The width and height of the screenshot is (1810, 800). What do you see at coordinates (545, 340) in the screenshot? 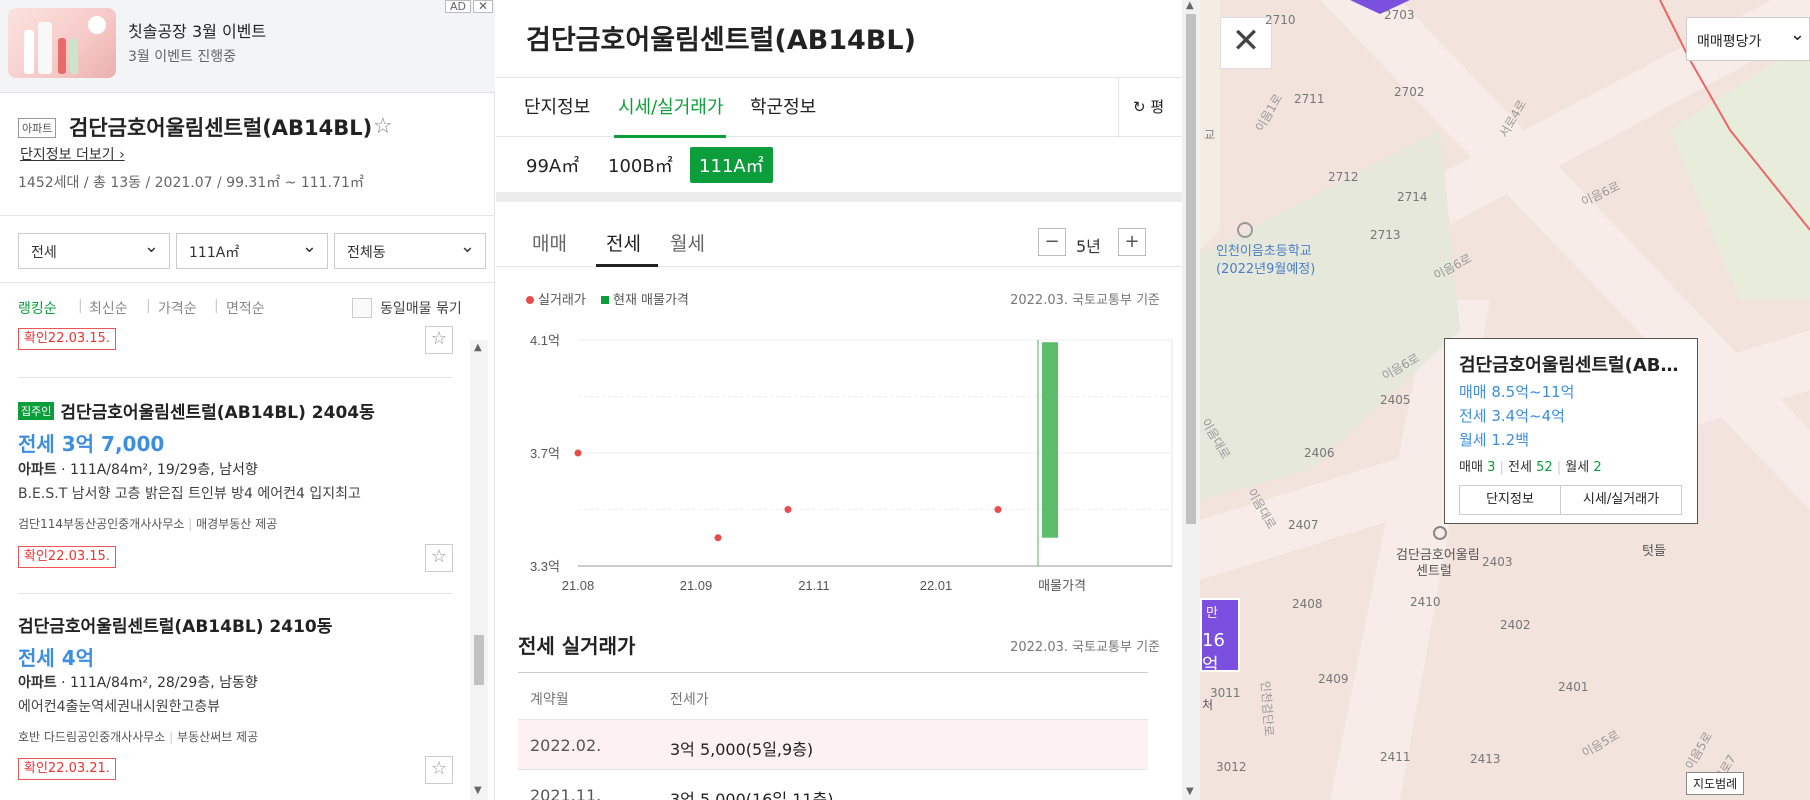
I see `y-tick-label: 4.1억` at bounding box center [545, 340].